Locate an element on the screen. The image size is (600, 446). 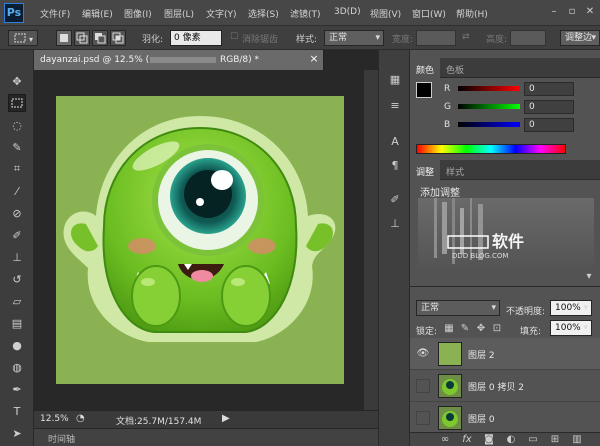
tab-adjustments: 调整 is located at coordinates (425, 170).